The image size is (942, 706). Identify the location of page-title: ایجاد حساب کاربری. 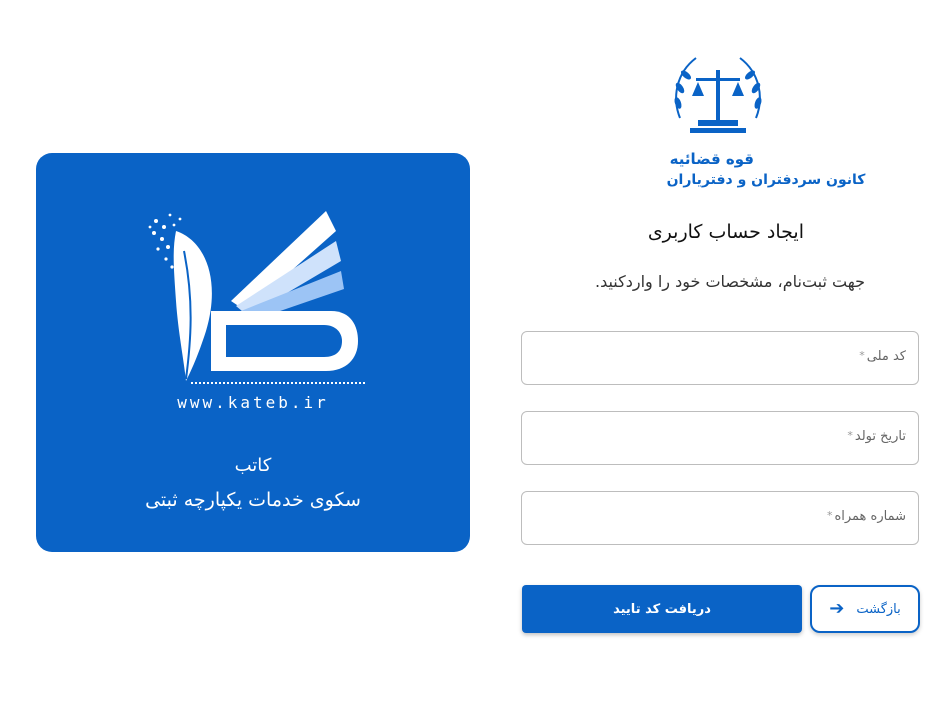
(725, 232).